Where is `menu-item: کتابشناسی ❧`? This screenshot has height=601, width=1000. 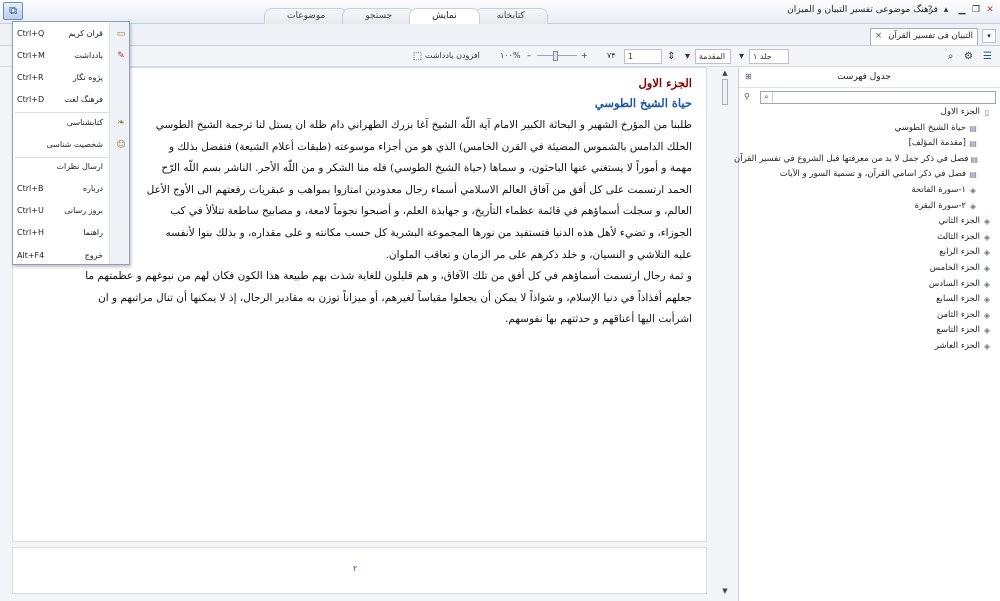 menu-item: کتابشناسی ❧ is located at coordinates (72, 123).